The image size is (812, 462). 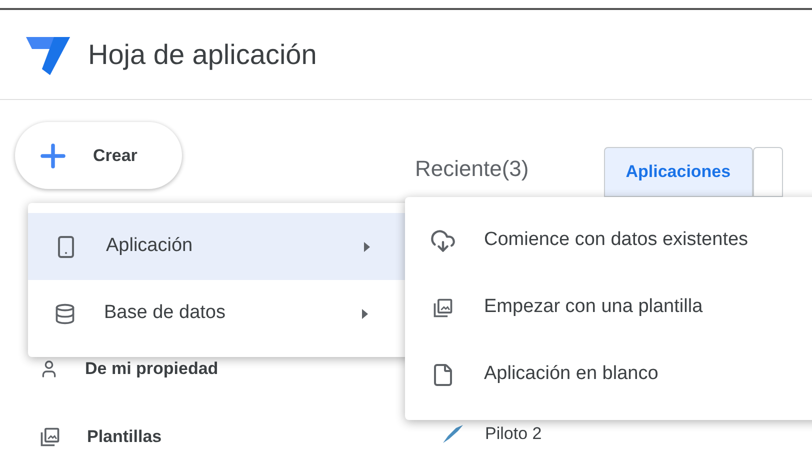 I want to click on cloud-download-icon, so click(x=443, y=241).